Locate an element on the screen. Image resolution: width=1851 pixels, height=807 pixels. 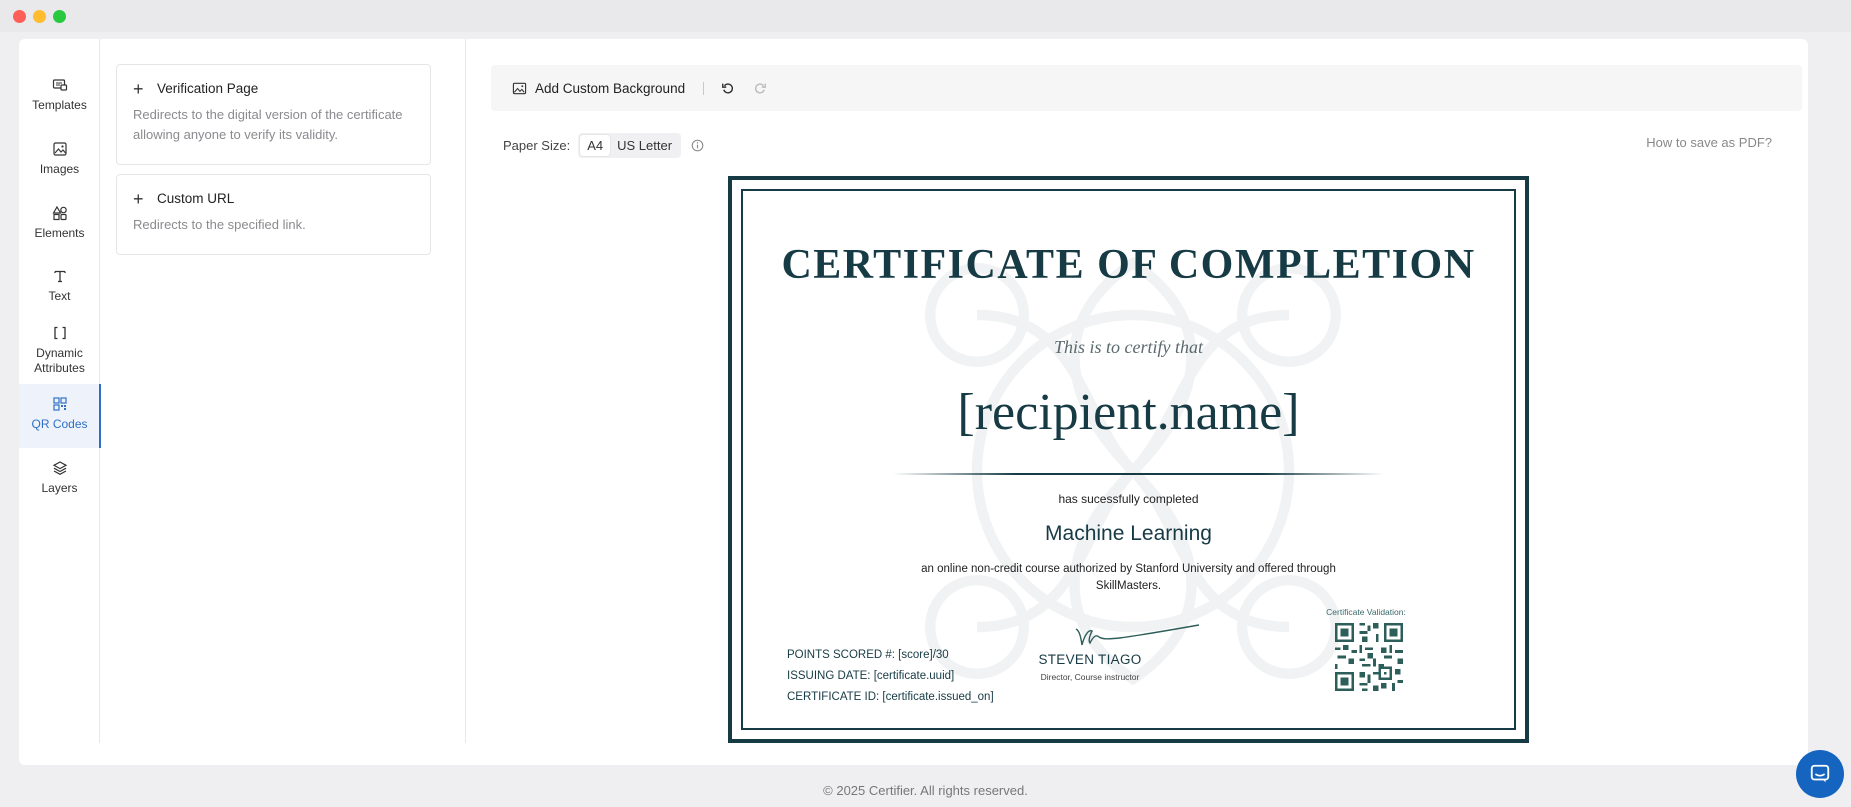
undo-icon is located at coordinates (728, 88).